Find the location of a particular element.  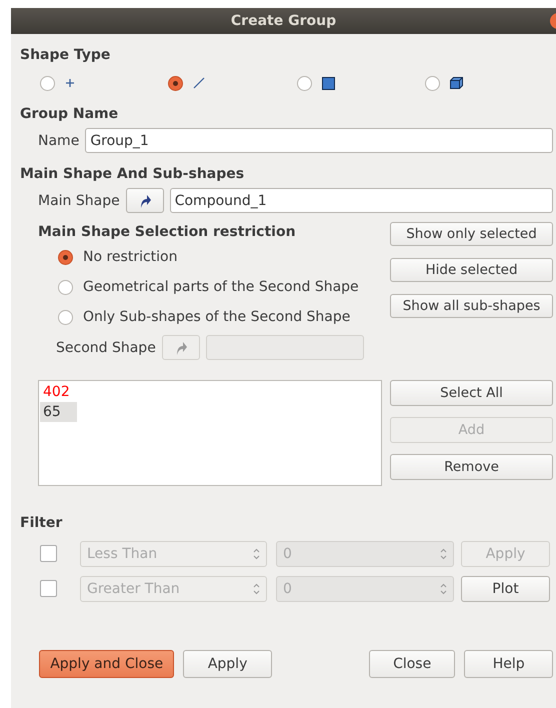

select-button is located at coordinates (145, 200).